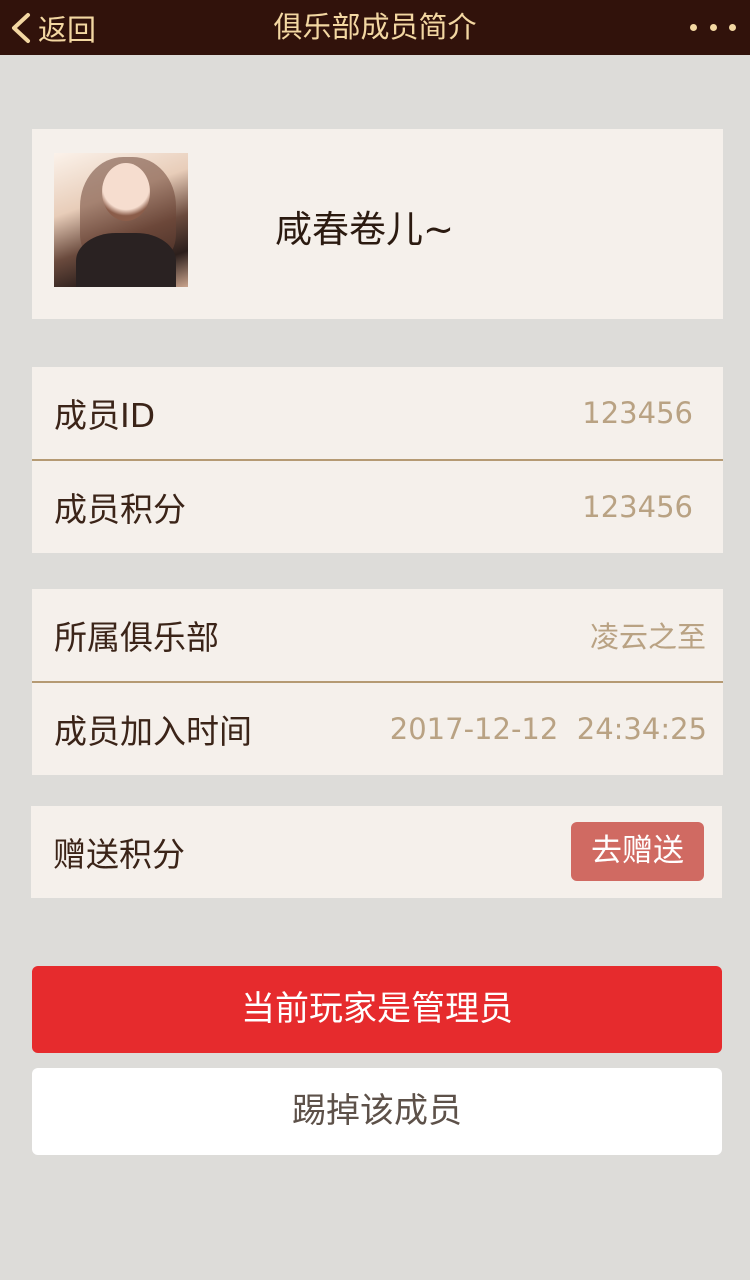 The width and height of the screenshot is (750, 1280). What do you see at coordinates (637, 413) in the screenshot?
I see `member-id-value: 123456` at bounding box center [637, 413].